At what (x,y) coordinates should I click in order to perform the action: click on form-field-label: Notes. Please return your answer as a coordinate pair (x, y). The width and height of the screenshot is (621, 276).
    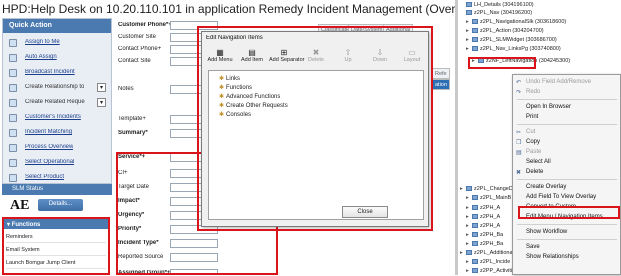
    Looking at the image, I should click on (126, 89).